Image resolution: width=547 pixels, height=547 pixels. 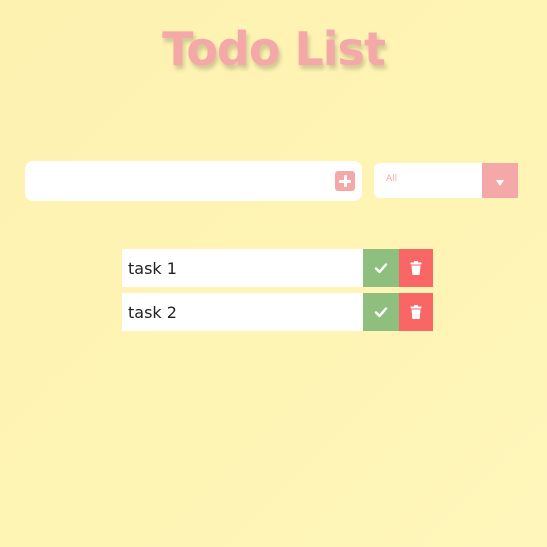 I want to click on filter-select: All, so click(x=446, y=180).